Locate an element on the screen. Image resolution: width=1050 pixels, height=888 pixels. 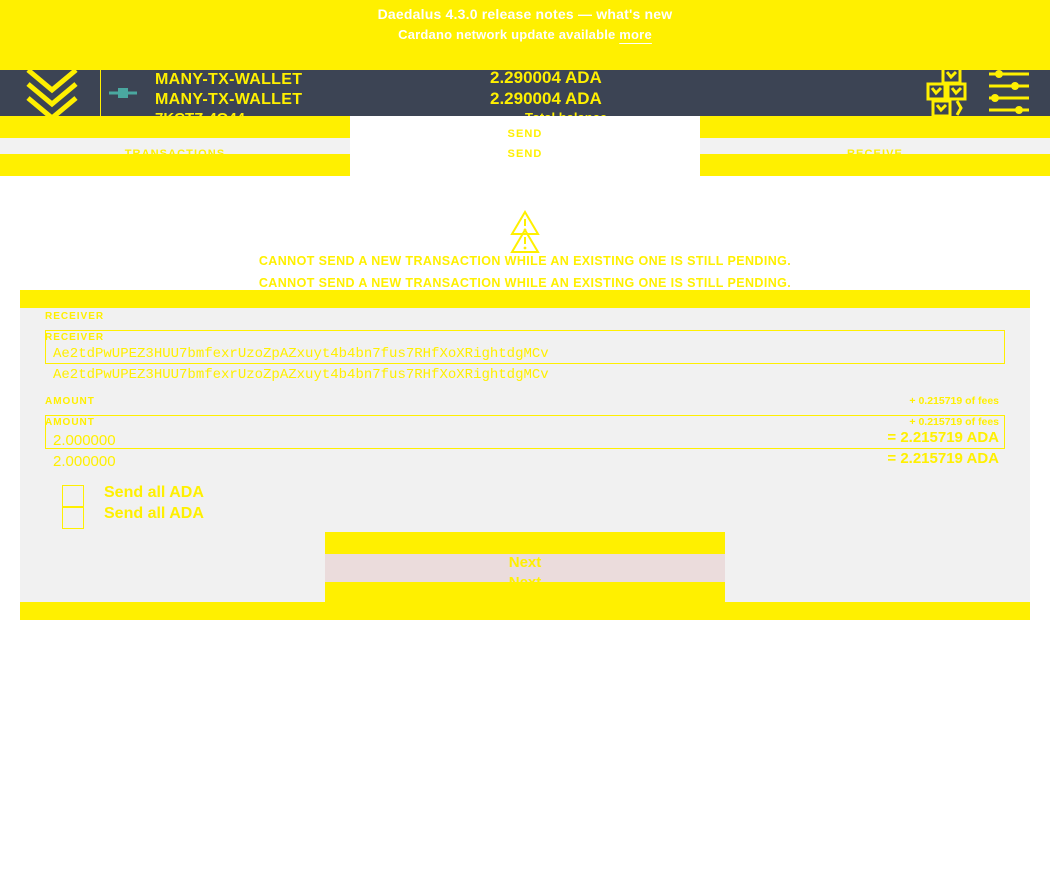
news-banner-subline: Cardano network update available more is located at coordinates (525, 34).